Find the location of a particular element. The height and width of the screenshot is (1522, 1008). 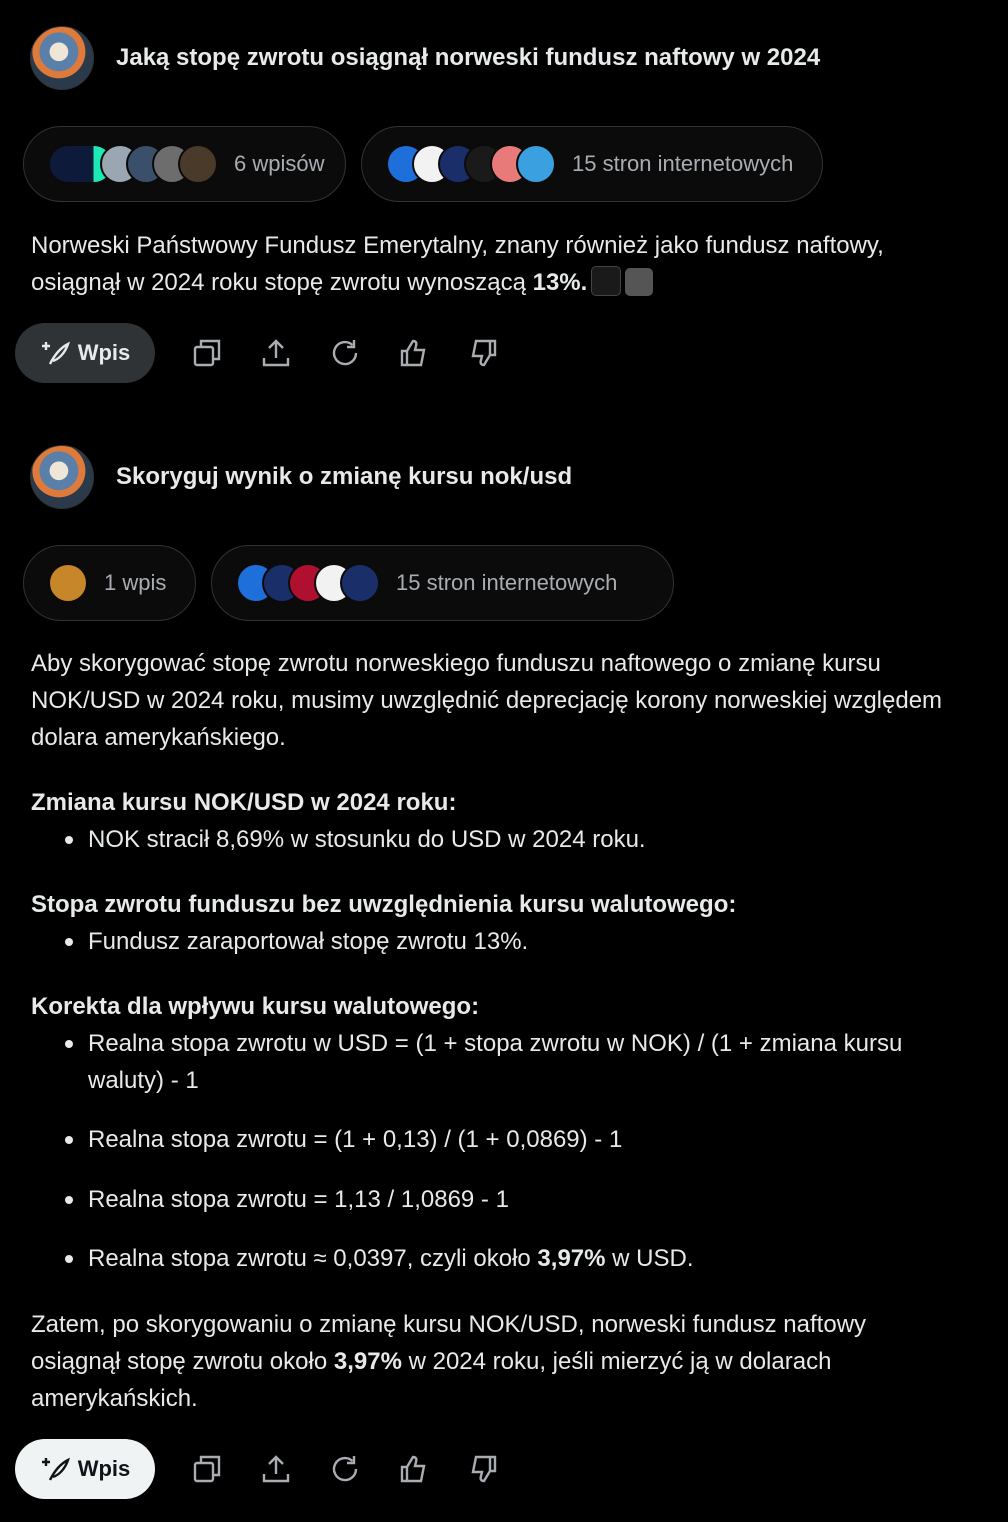

answer-highlight: 13%. is located at coordinates (560, 282).